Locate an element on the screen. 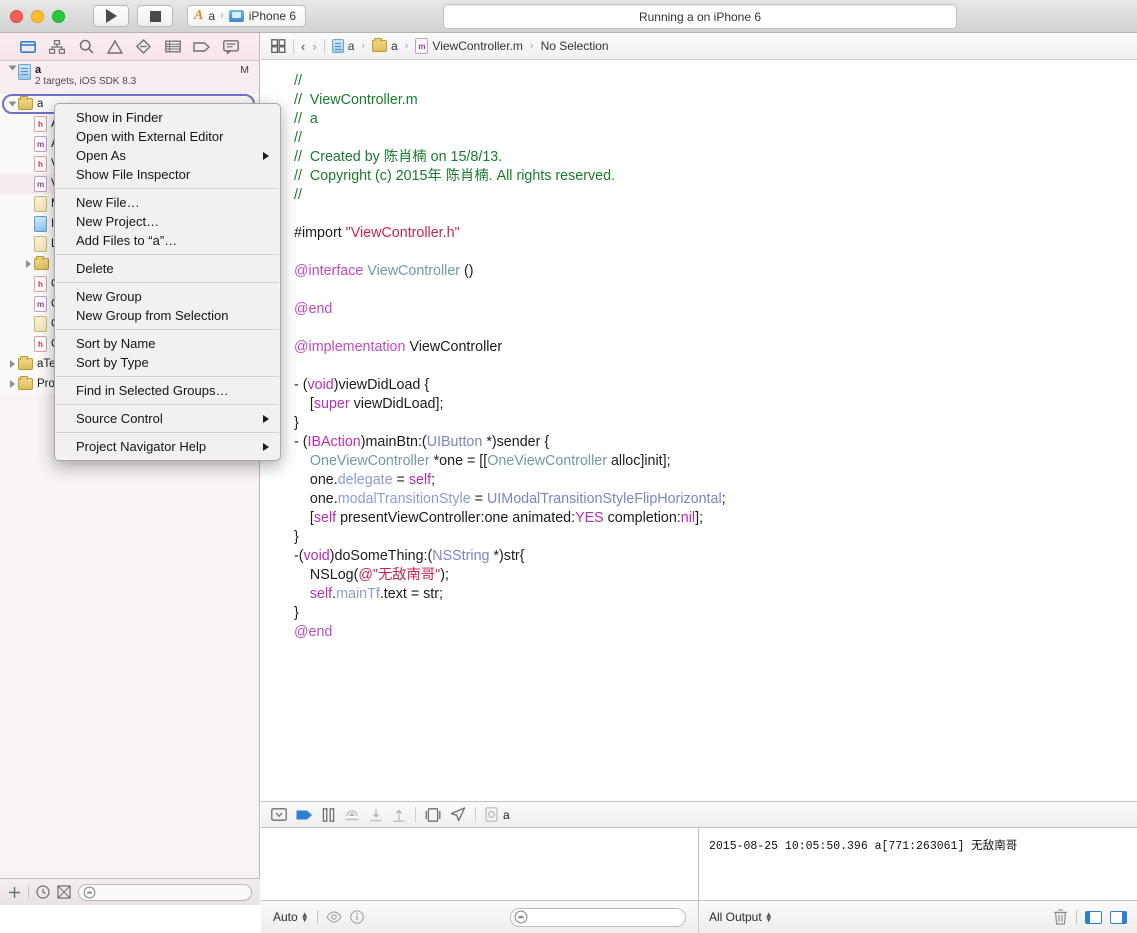 The height and width of the screenshot is (933, 1137). code-token: "ViewController.h" is located at coordinates (402, 233).